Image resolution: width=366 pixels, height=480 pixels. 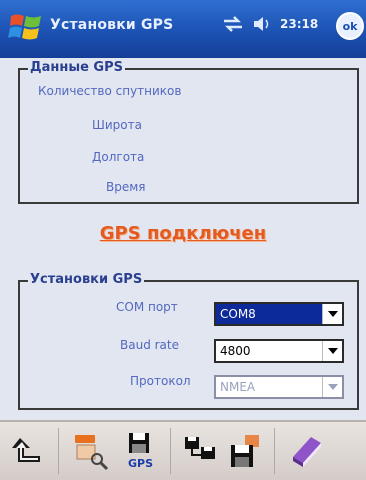 What do you see at coordinates (117, 125) in the screenshot?
I see `latitude-label: Широта` at bounding box center [117, 125].